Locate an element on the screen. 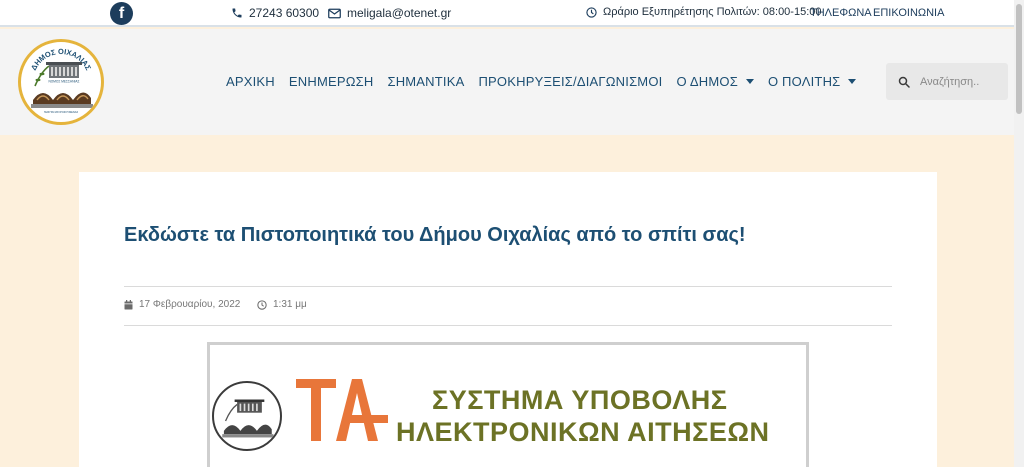  search-input is located at coordinates (960, 81).